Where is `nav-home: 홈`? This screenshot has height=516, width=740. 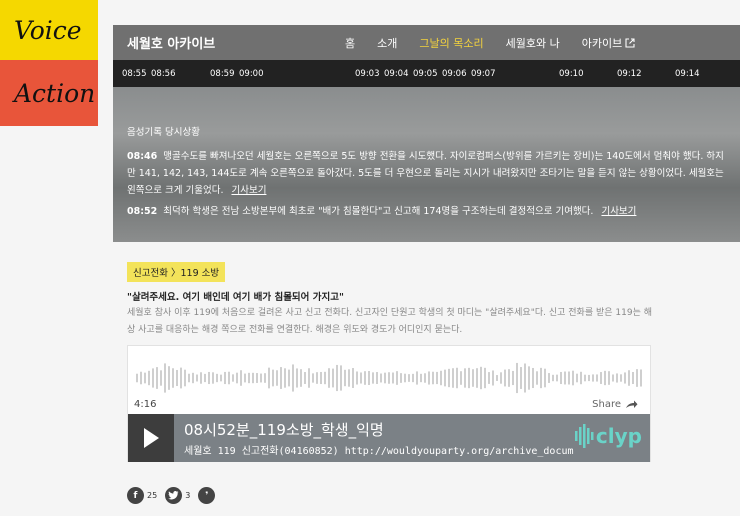
nav-home: 홈 is located at coordinates (350, 43).